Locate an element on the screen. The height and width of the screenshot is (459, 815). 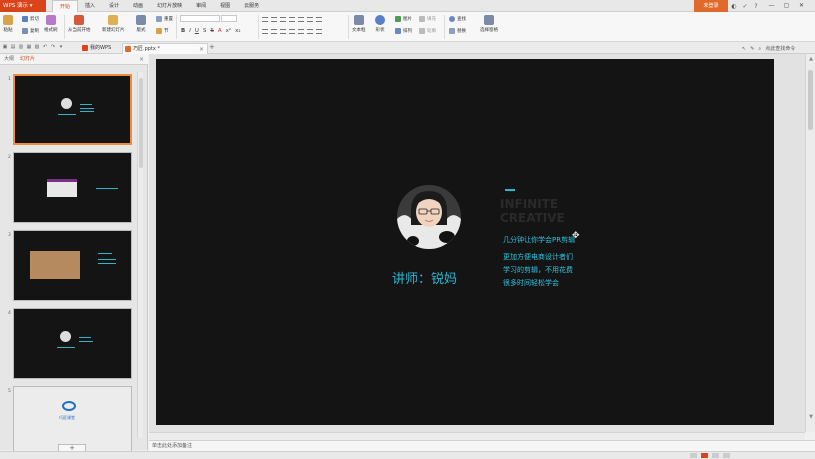
strikethrough-icon: S is located at coordinates (212, 31).